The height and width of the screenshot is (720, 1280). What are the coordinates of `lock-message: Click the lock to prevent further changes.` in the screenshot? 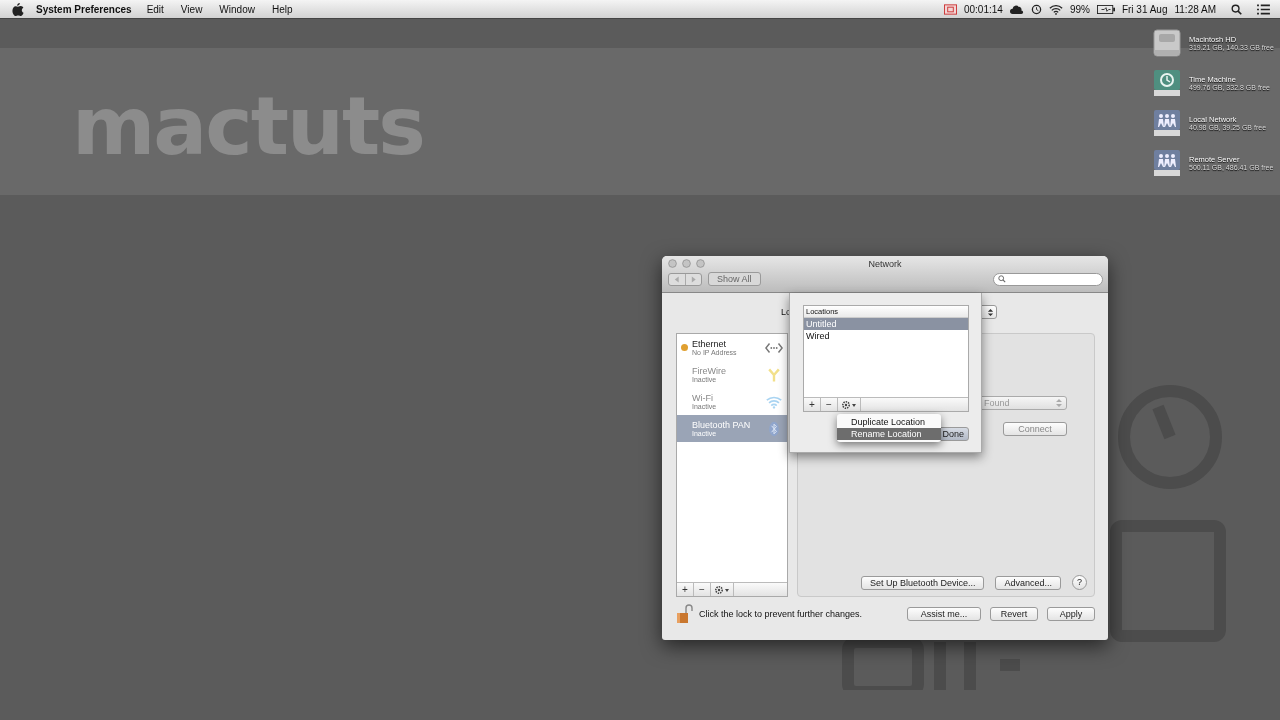 It's located at (781, 614).